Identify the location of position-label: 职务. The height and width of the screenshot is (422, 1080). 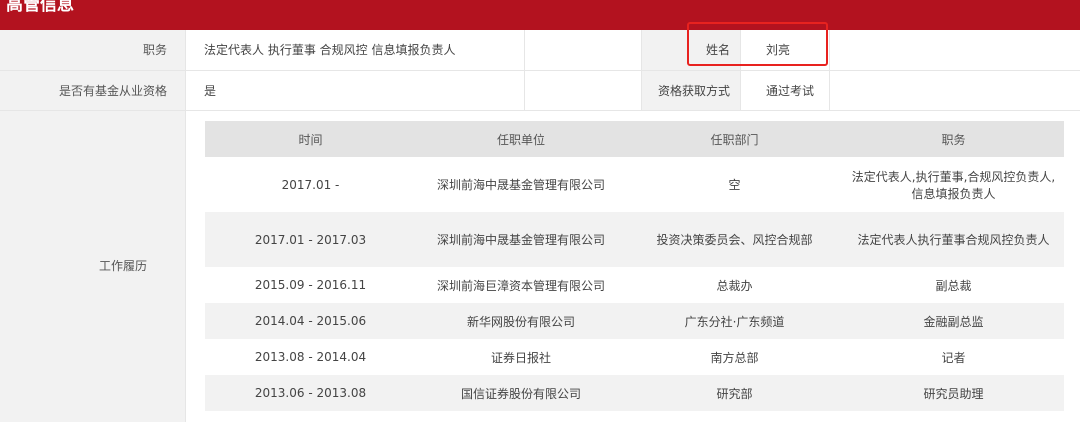
(93, 50).